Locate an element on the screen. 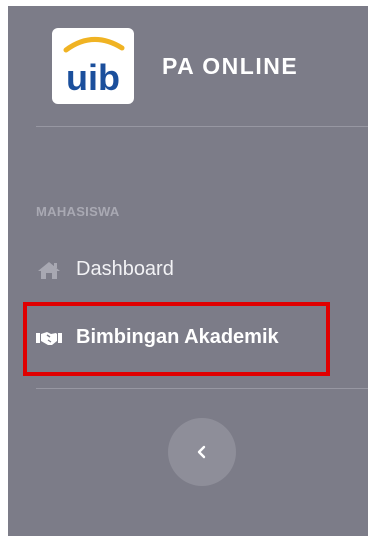 The height and width of the screenshot is (542, 370). uib-logo: uib is located at coordinates (93, 66).